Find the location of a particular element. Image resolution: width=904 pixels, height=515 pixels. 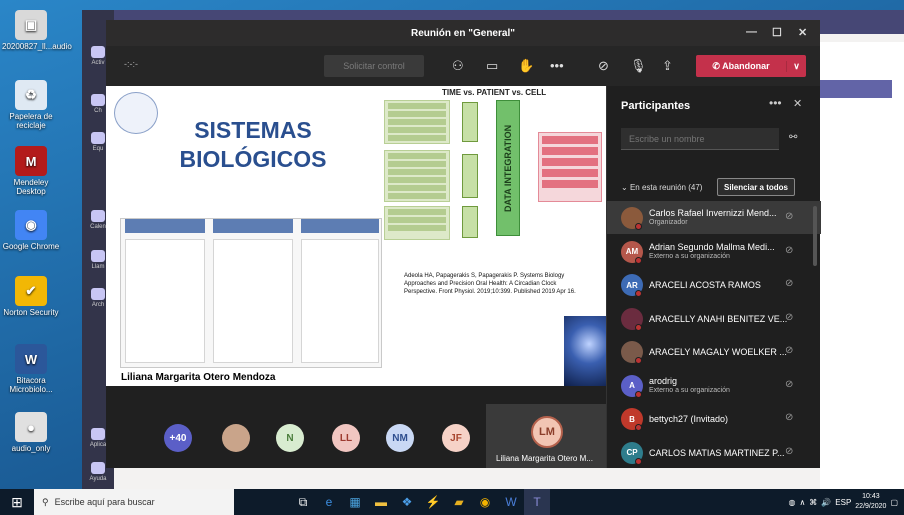

participant-row: CP CARLOS MATIAS MARTINEZ P... ⊘ is located at coordinates (714, 452).